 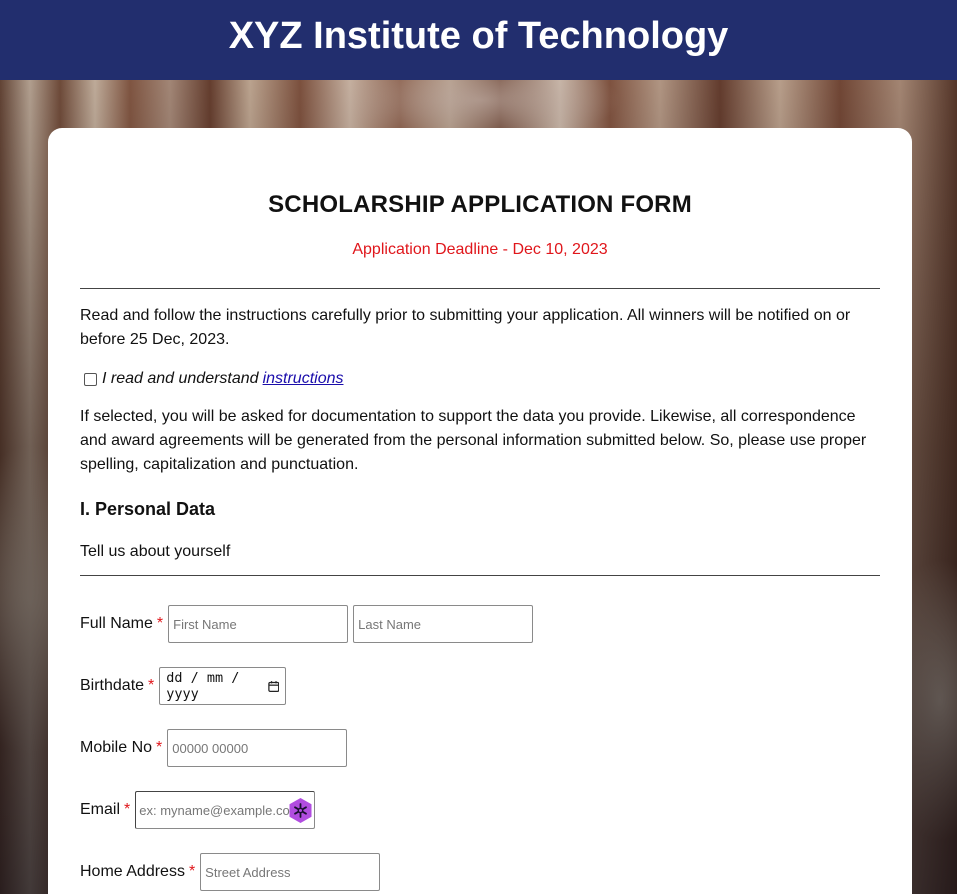 I want to click on section-subtitle: Tell us about yourself, so click(x=155, y=551).